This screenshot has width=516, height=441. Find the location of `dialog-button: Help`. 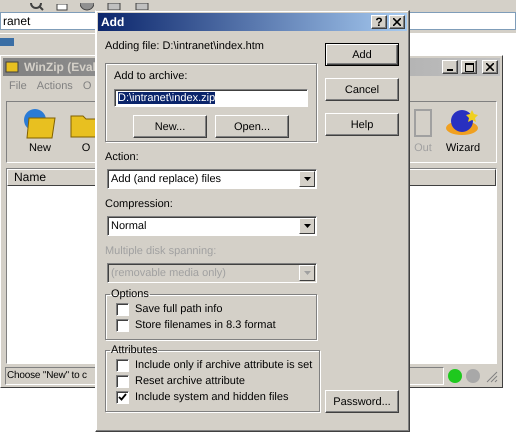

dialog-button: Help is located at coordinates (362, 124).